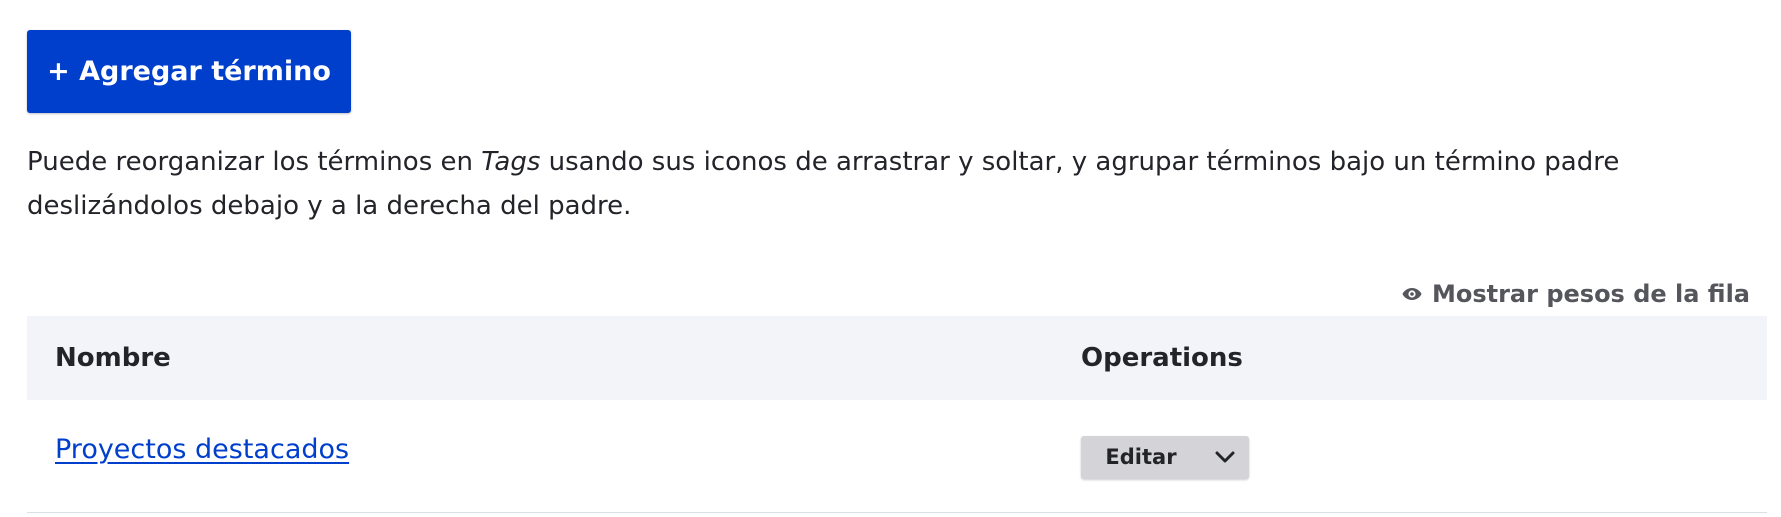  Describe the element at coordinates (1590, 294) in the screenshot. I see `show-row-weights-label: Mostrar pesos de la fila` at that location.